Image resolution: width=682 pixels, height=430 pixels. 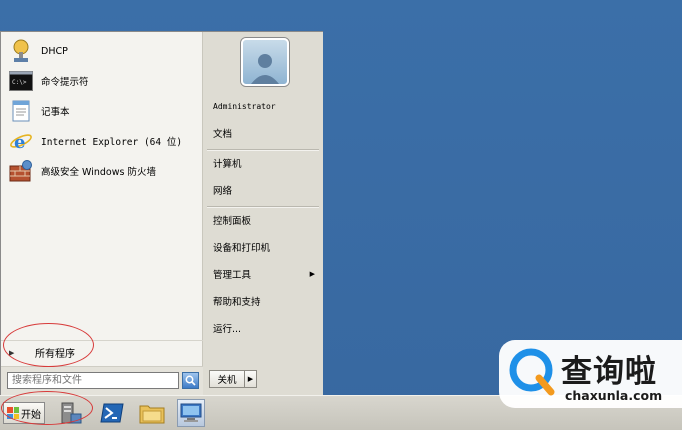 I want to click on magnifier-icon, so click(x=190, y=380).